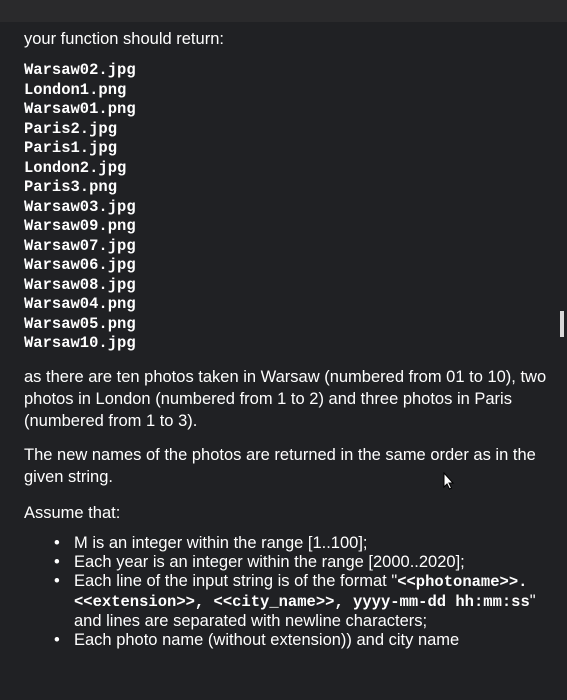 Image resolution: width=567 pixels, height=700 pixels. Describe the element at coordinates (283, 11) in the screenshot. I see `top-strip` at that location.